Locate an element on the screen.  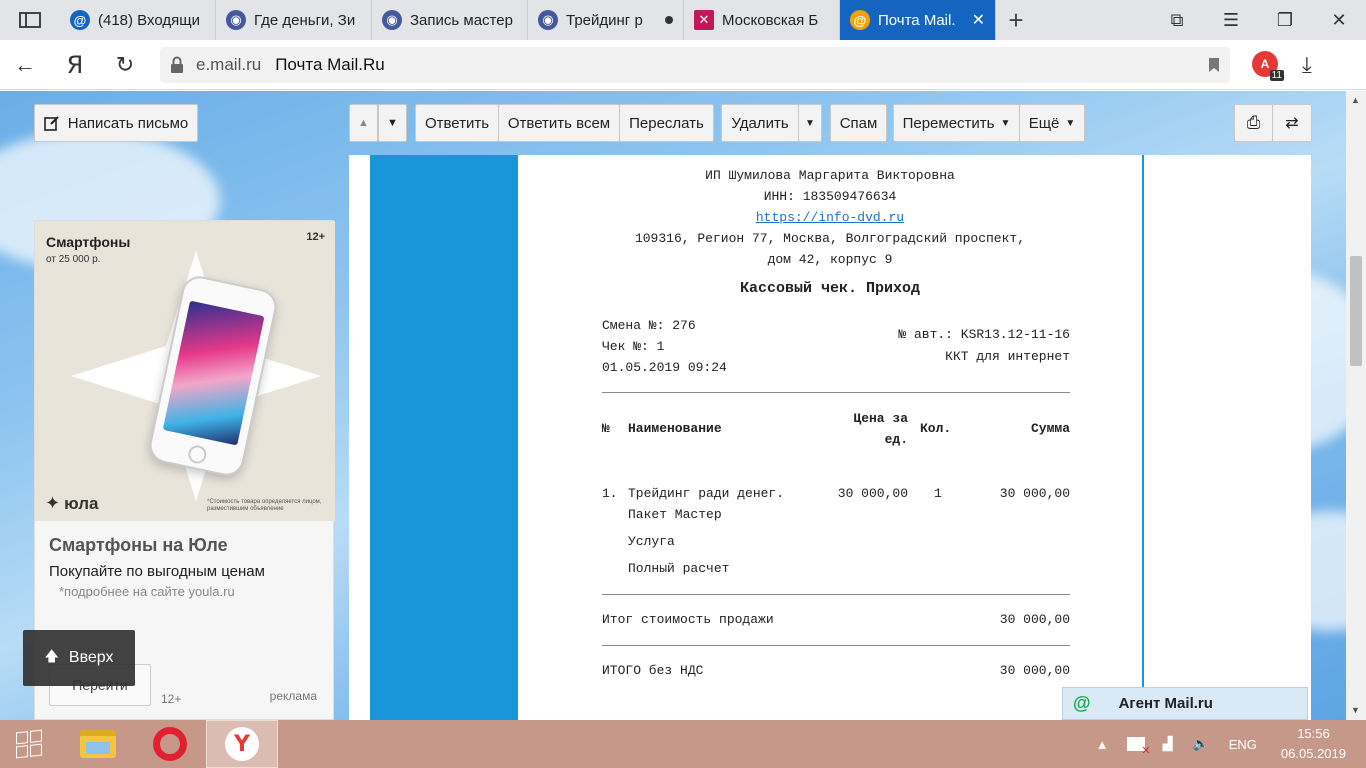
next-message-button: ▼ is located at coordinates (392, 123).